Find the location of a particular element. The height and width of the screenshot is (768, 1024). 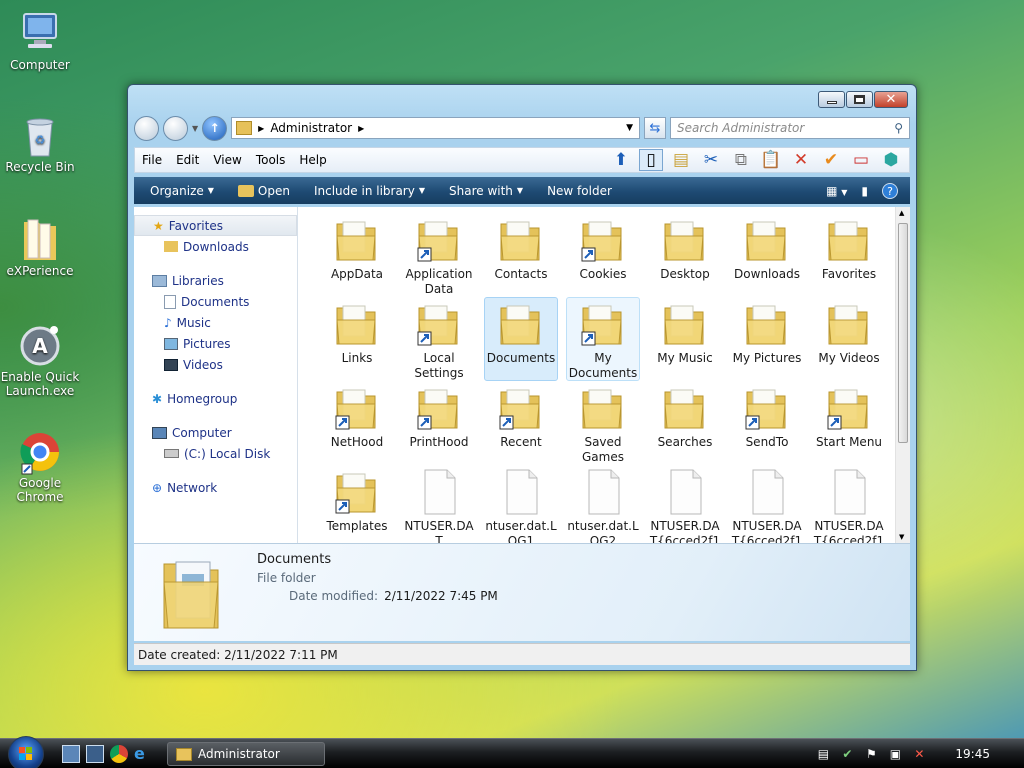

nav-videos: Videos is located at coordinates (215, 364).